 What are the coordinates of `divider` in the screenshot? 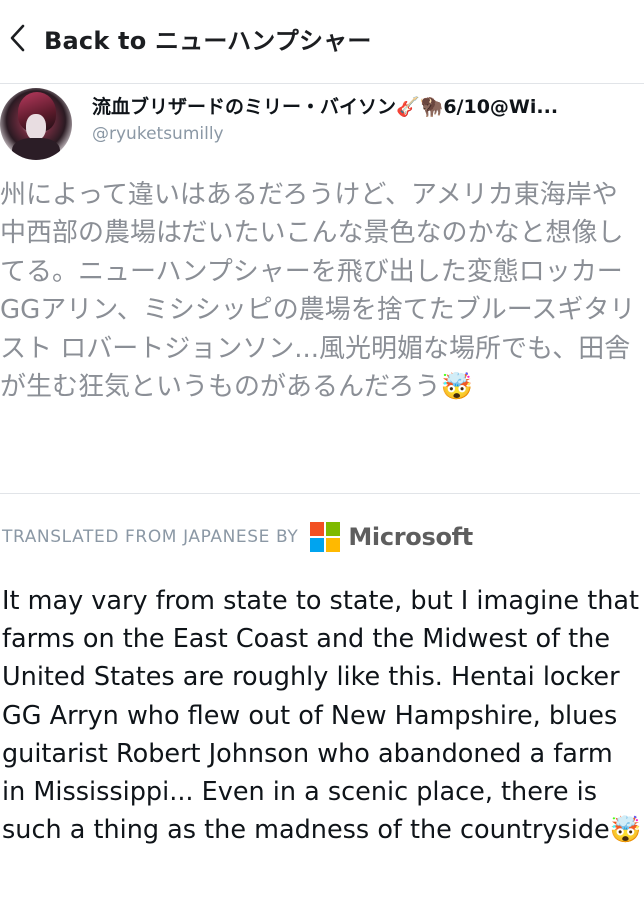 It's located at (320, 493).